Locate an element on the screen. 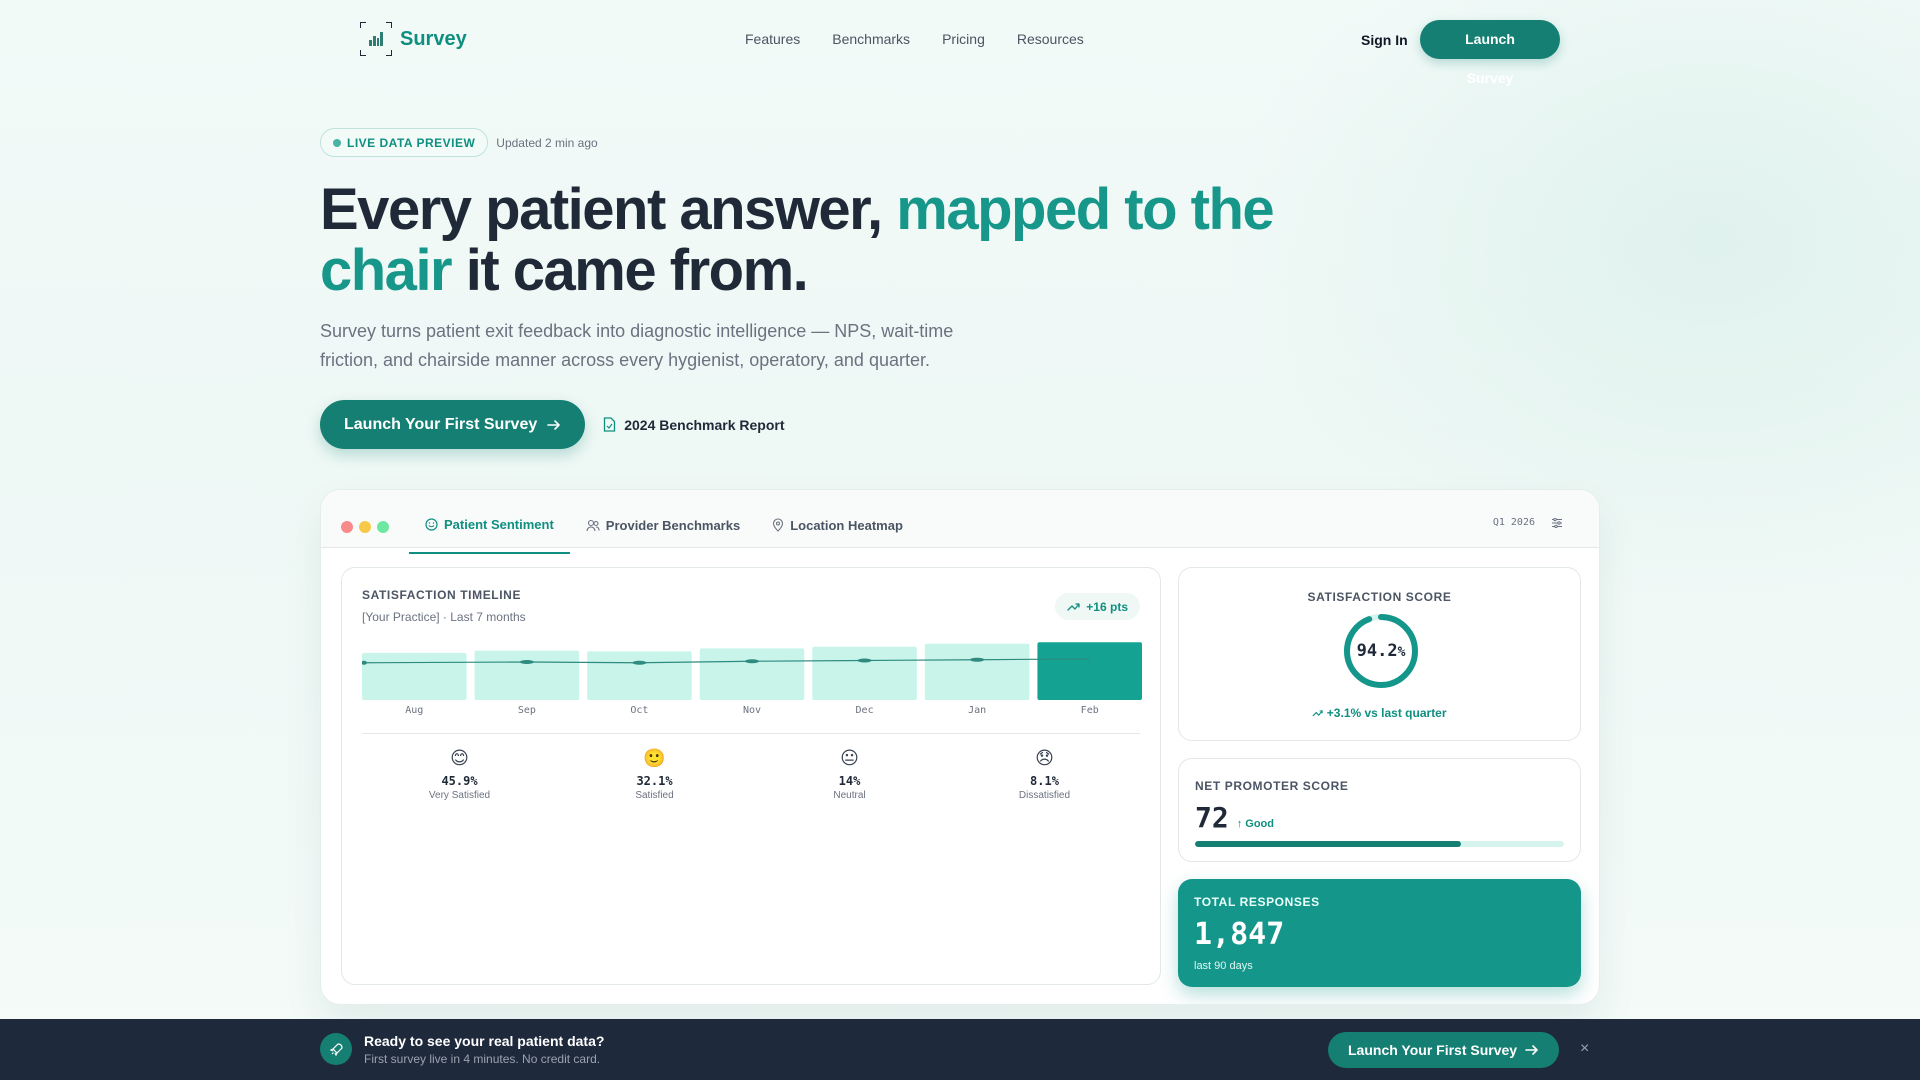 This screenshot has width=1920, height=1080. launch-first-survey-label: Launch Your First Survey is located at coordinates (441, 424).